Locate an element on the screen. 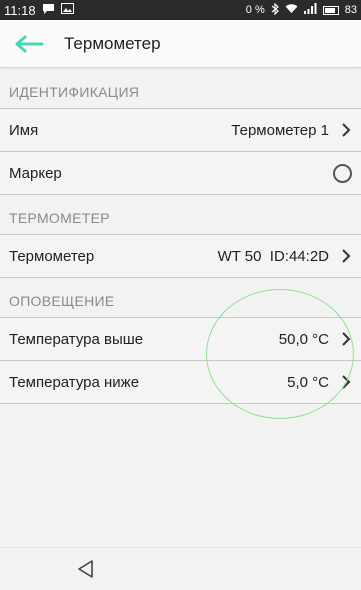  status-right-group: 0 % 83 is located at coordinates (301, 10).